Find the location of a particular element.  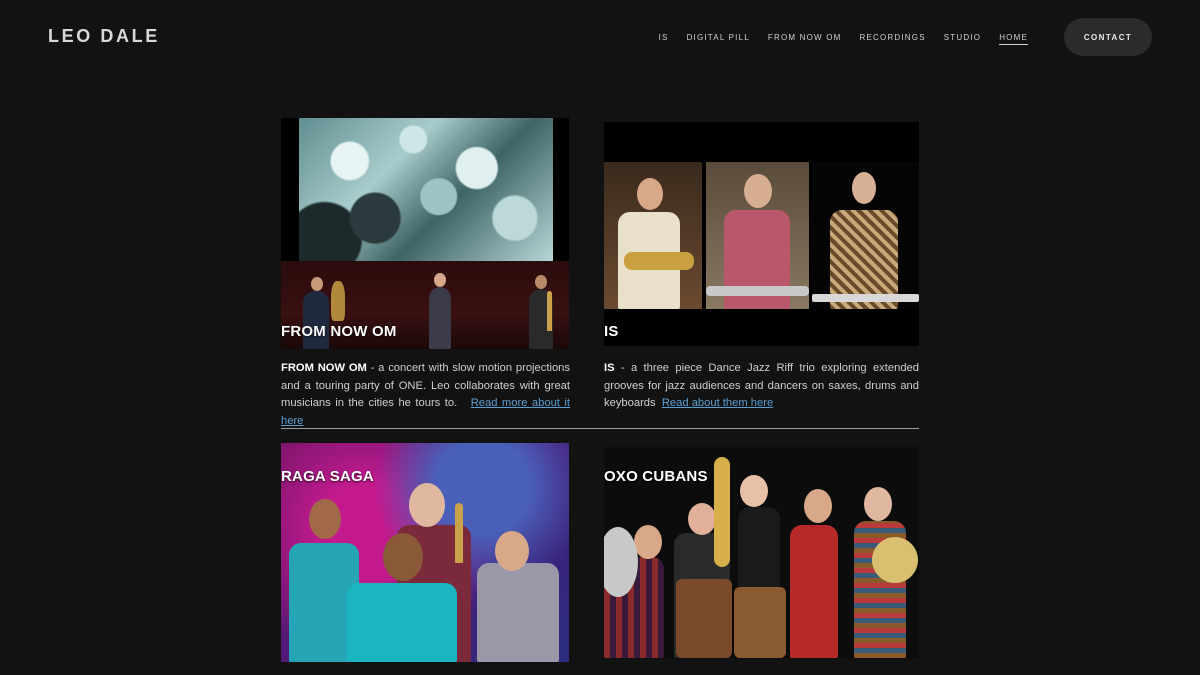

from-now-om-image is located at coordinates (425, 233).